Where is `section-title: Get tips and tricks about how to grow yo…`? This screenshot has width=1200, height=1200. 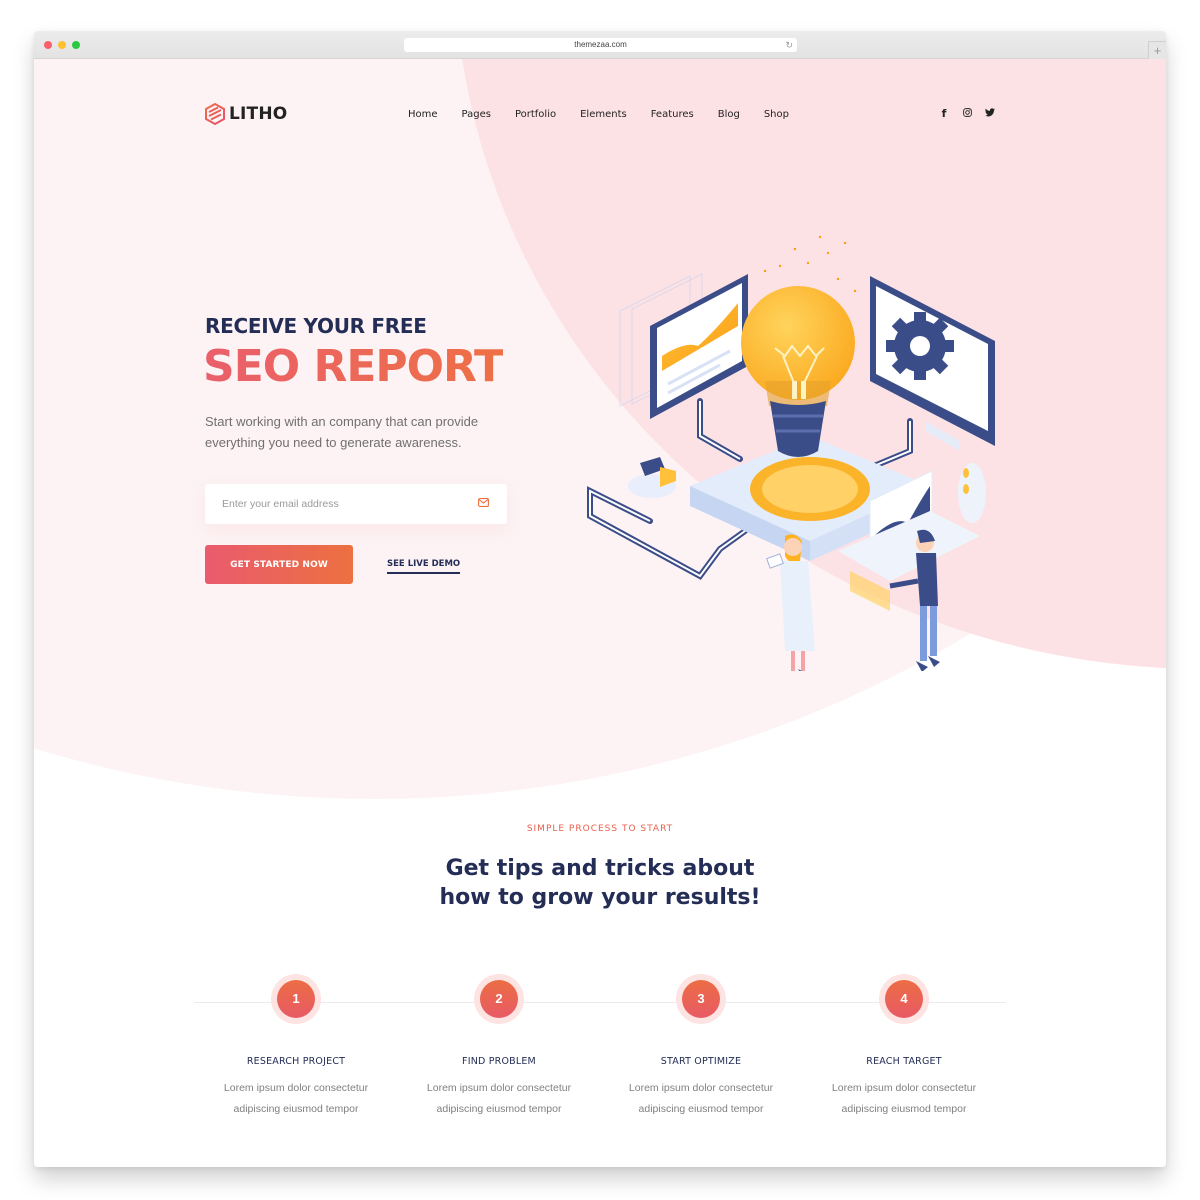 section-title: Get tips and tricks about how to grow yo… is located at coordinates (600, 883).